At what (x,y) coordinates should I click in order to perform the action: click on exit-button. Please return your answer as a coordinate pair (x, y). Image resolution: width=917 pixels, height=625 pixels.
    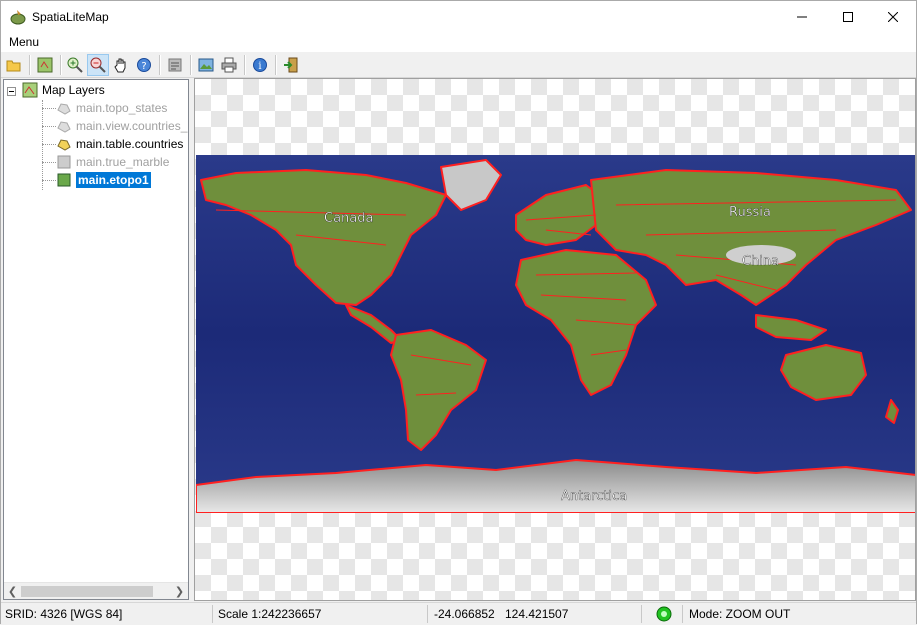
    Looking at the image, I should click on (291, 65).